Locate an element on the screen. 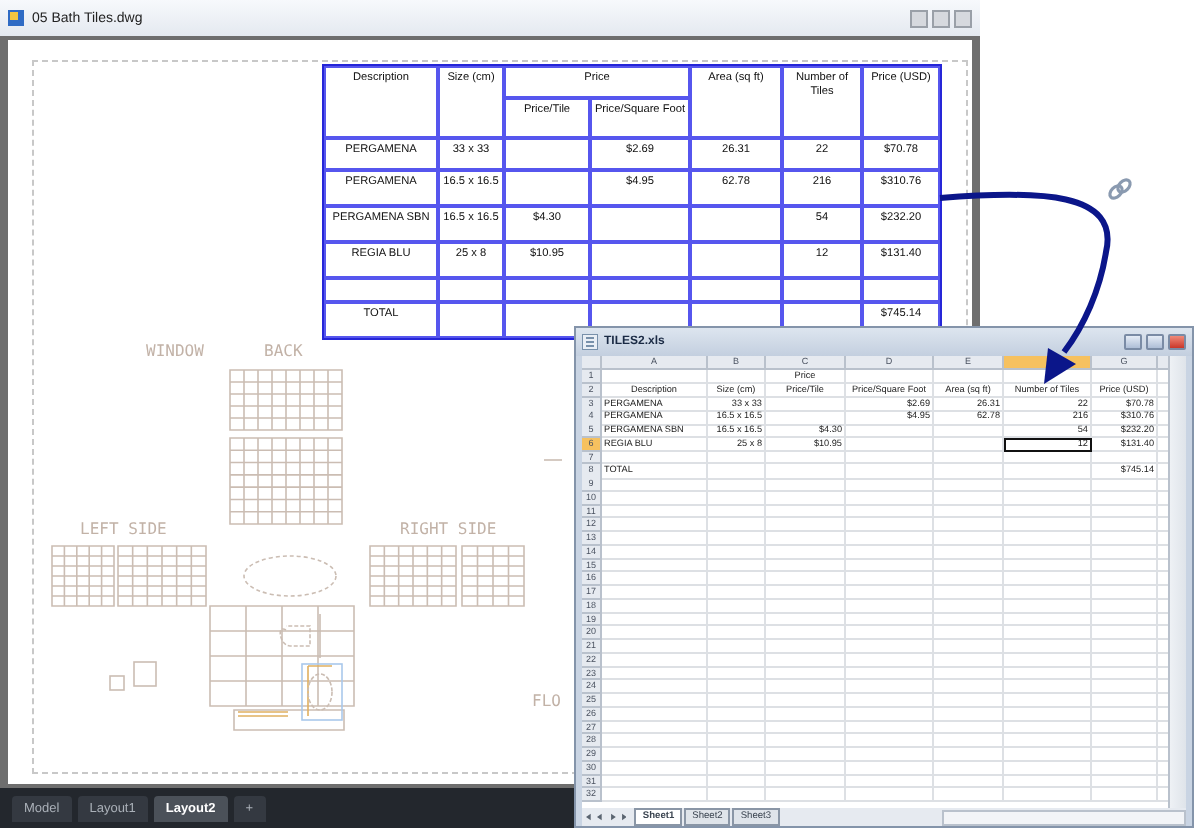 Image resolution: width=1194 pixels, height=828 pixels. chain-link-icon is located at coordinates (1120, 190).